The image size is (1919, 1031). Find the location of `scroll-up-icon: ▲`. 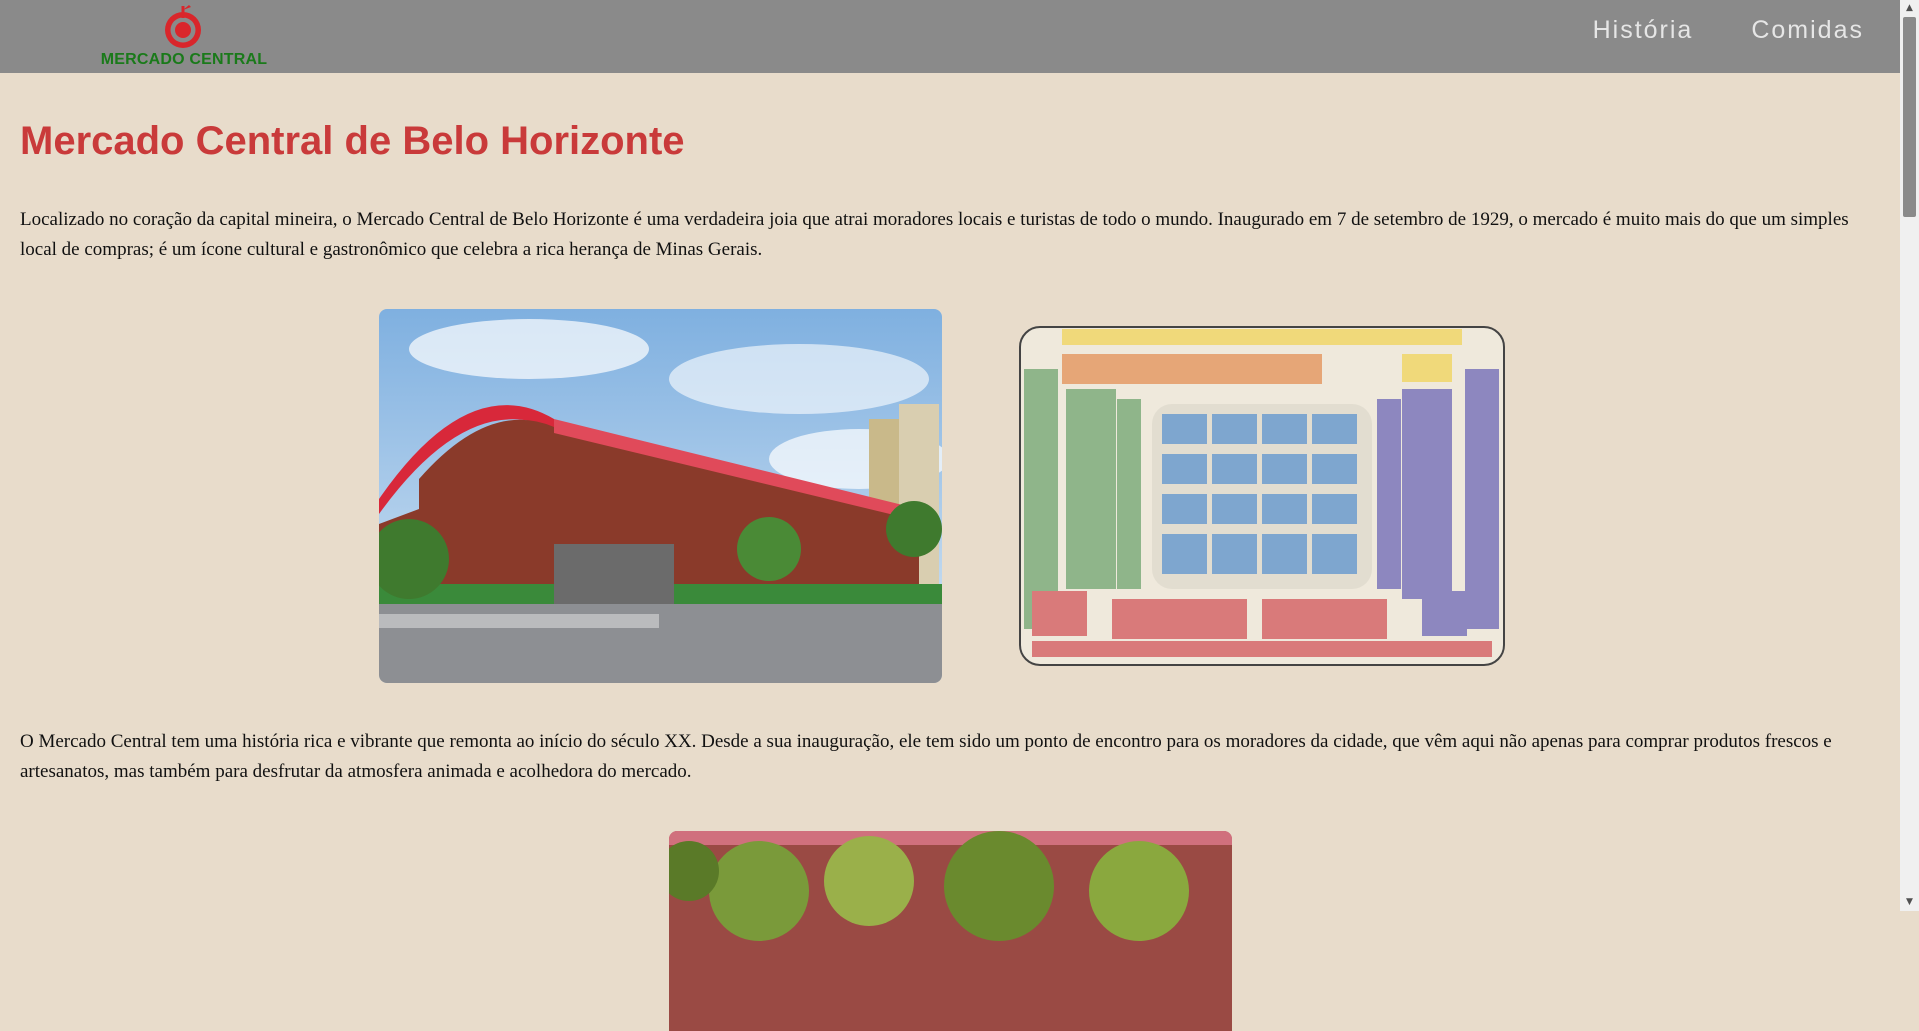

scroll-up-icon: ▲ is located at coordinates (1909, 8).